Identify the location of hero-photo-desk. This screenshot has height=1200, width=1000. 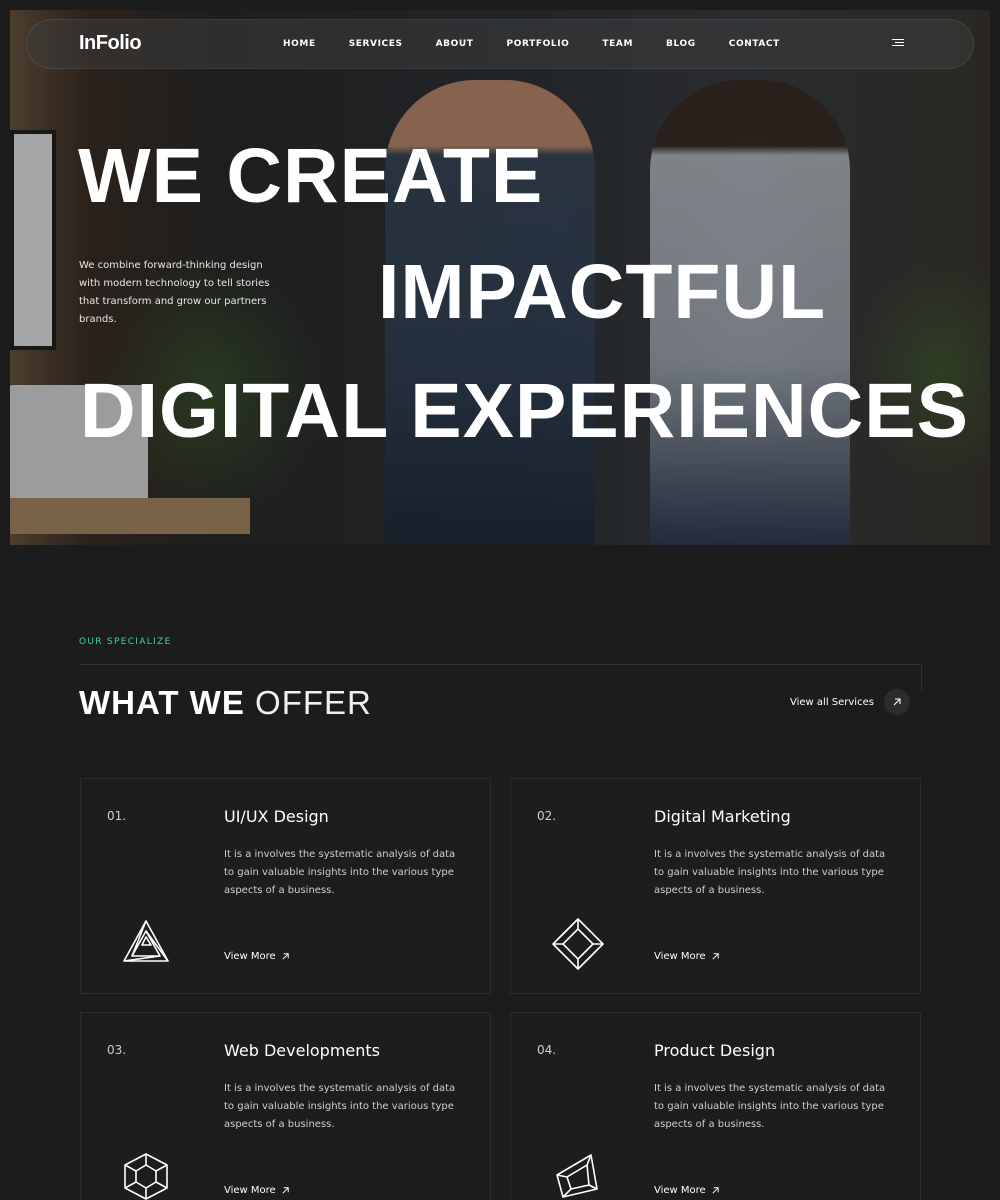
(130, 516).